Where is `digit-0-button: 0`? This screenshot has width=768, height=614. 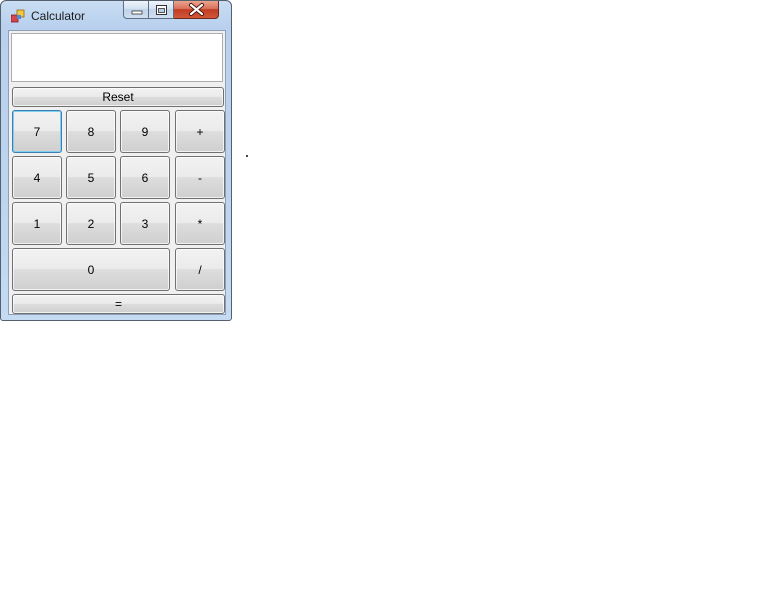 digit-0-button: 0 is located at coordinates (91, 269).